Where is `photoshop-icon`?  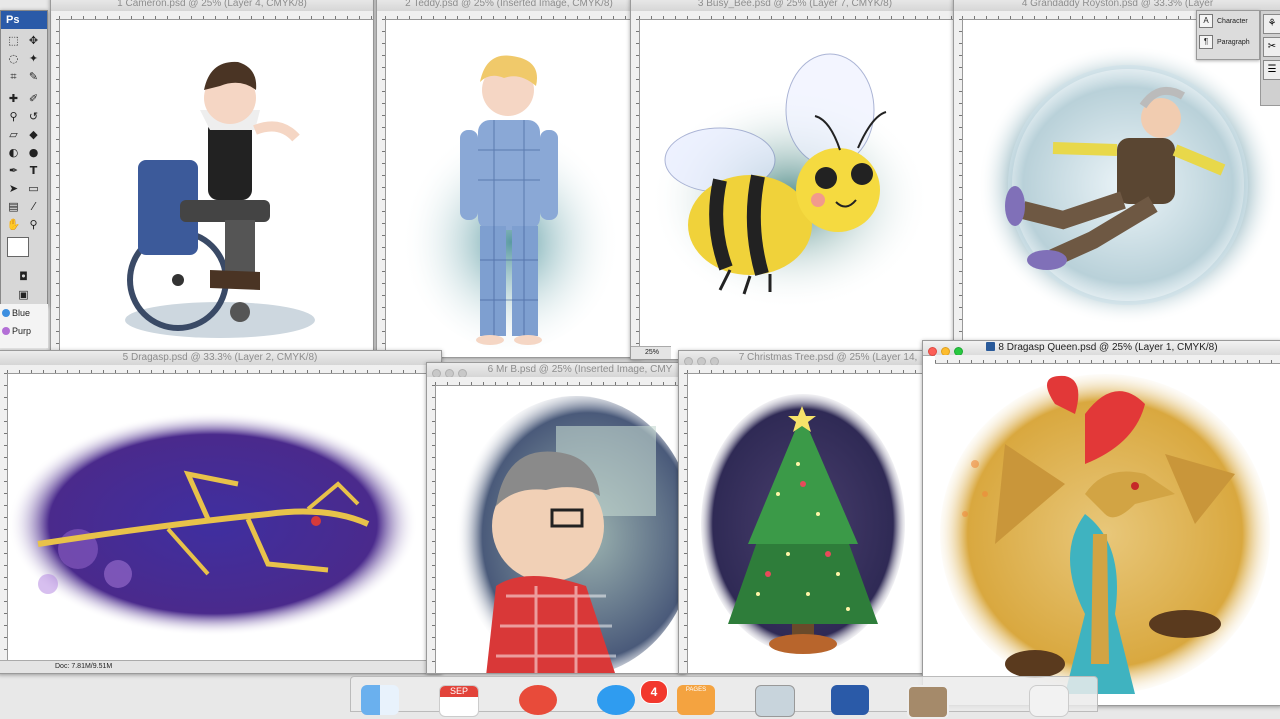
photoshop-icon is located at coordinates (850, 700).